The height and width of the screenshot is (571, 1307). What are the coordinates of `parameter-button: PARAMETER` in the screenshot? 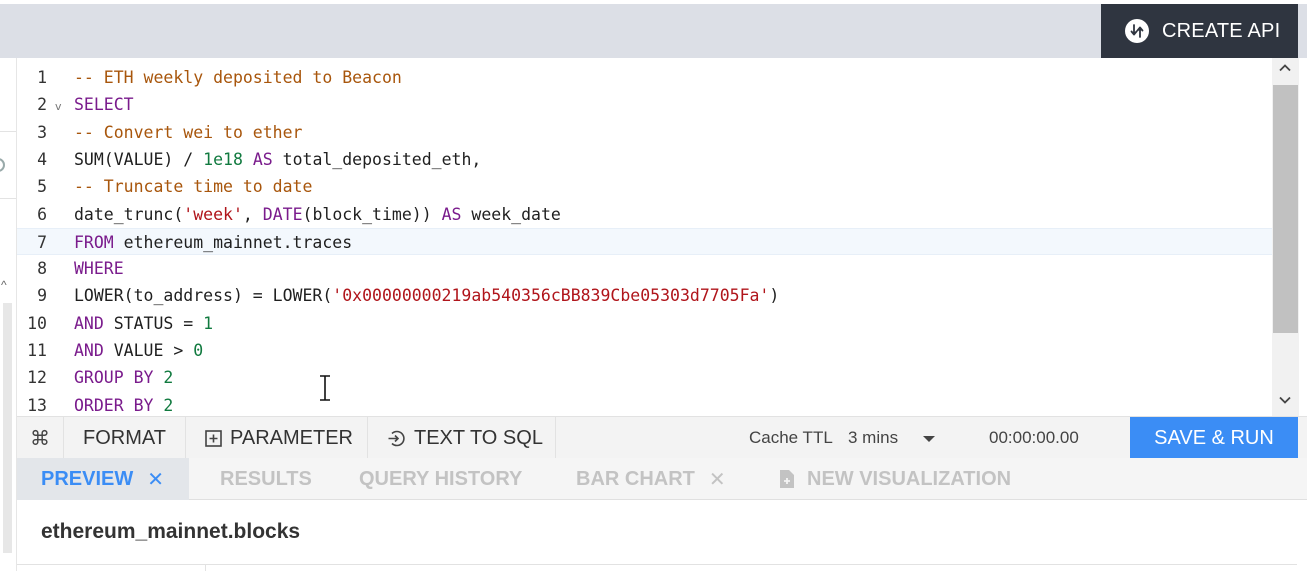 It's located at (279, 438).